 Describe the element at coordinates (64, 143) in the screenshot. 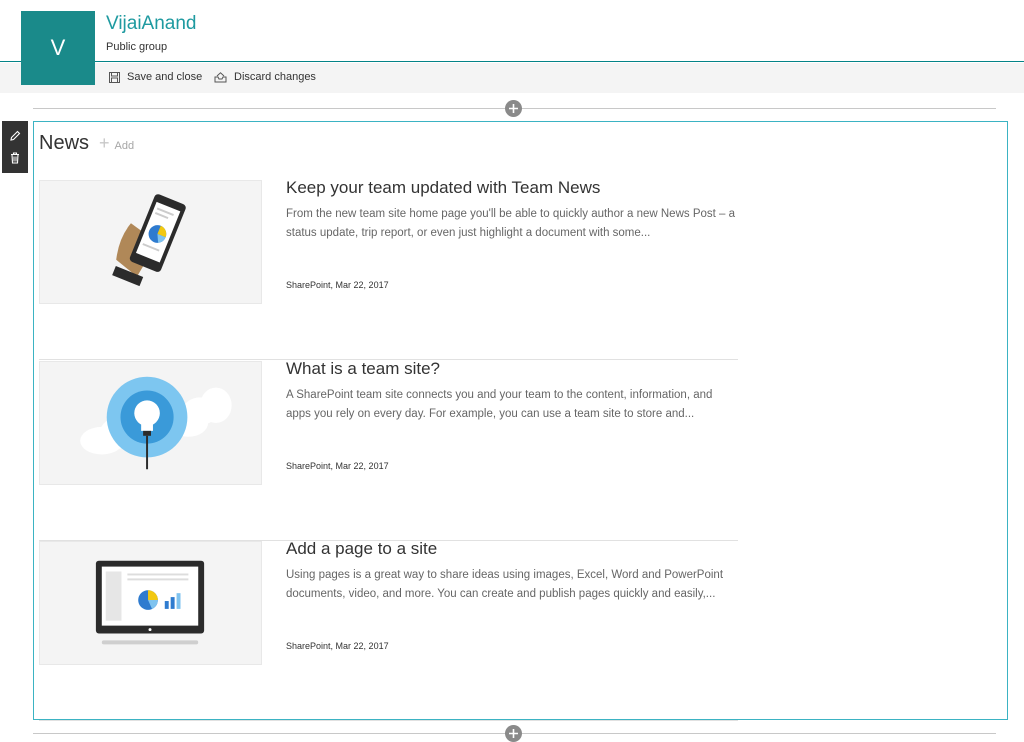

I see `news-title: News` at that location.